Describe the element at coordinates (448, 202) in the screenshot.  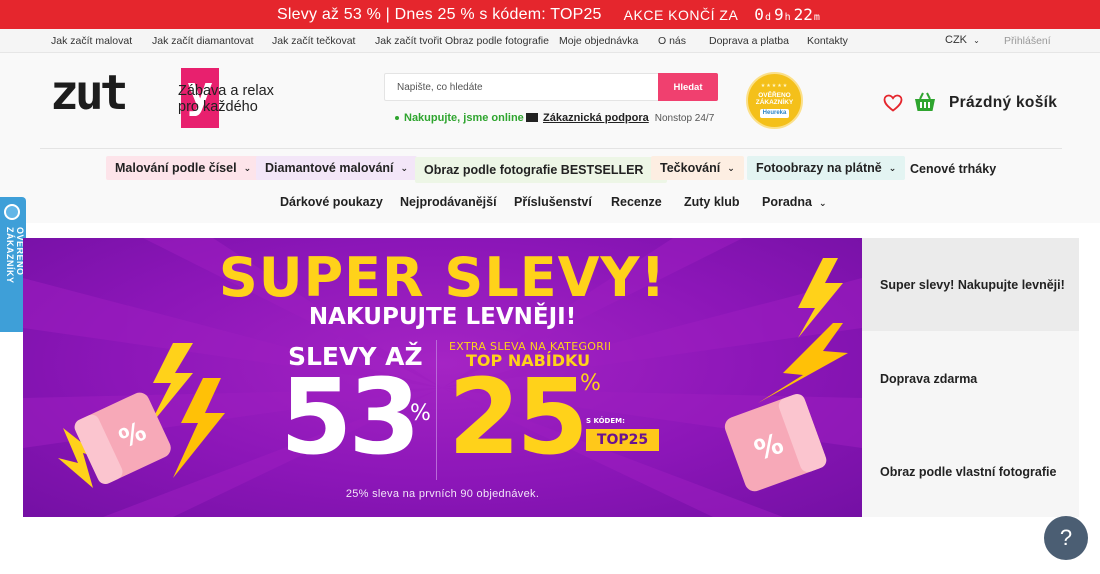
I see `nav-nejprodavanejsi: Nejprodávanější` at that location.